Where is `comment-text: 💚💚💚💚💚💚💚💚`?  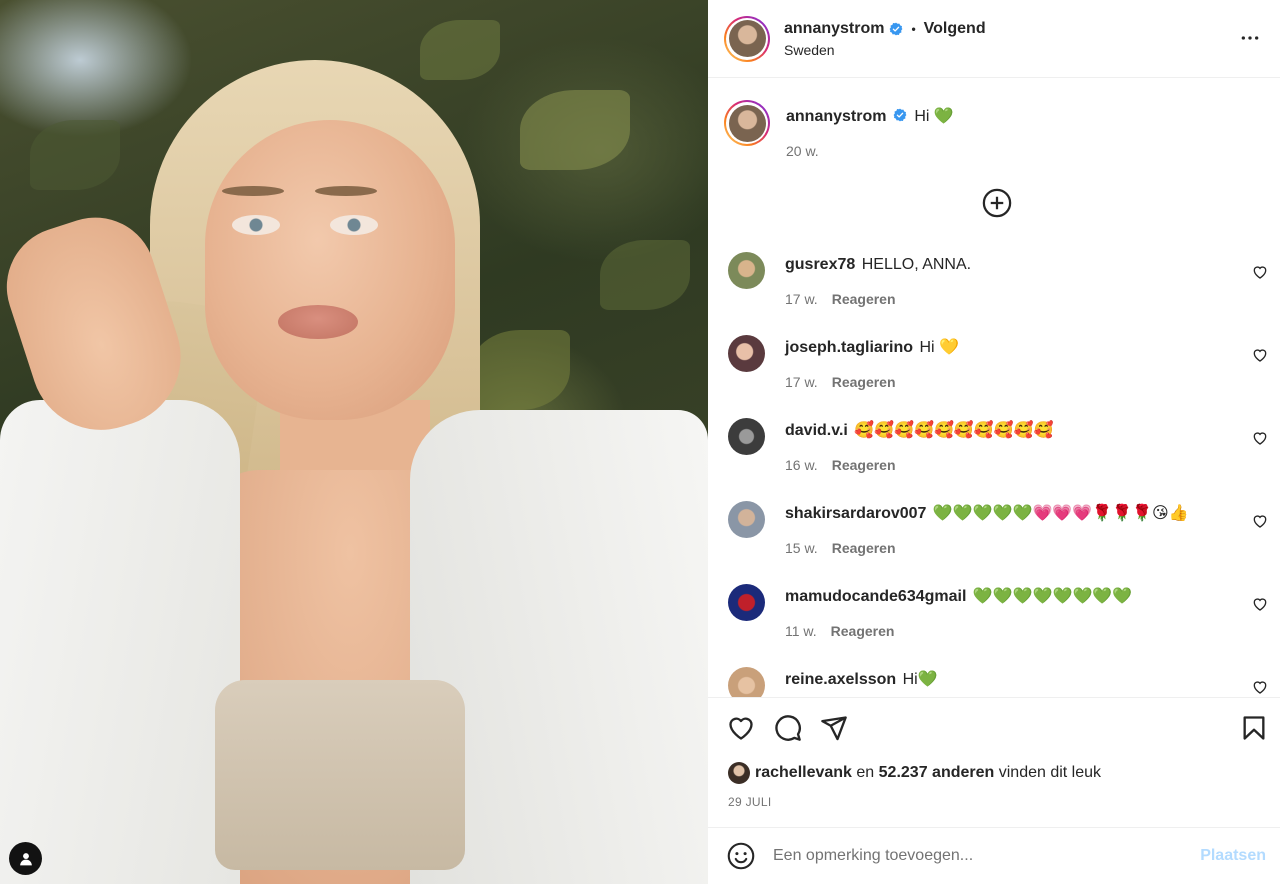 comment-text: 💚💚💚💚💚💚💚💚 is located at coordinates (1052, 596).